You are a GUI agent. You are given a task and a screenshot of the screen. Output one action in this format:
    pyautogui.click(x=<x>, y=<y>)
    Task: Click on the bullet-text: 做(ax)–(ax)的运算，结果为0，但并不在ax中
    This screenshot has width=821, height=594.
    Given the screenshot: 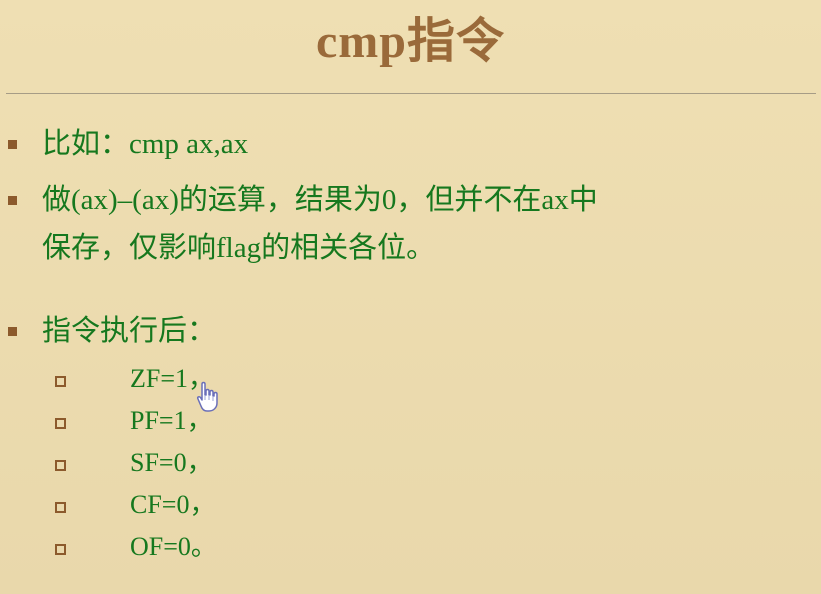 What is the action you would take?
    pyautogui.click(x=320, y=200)
    